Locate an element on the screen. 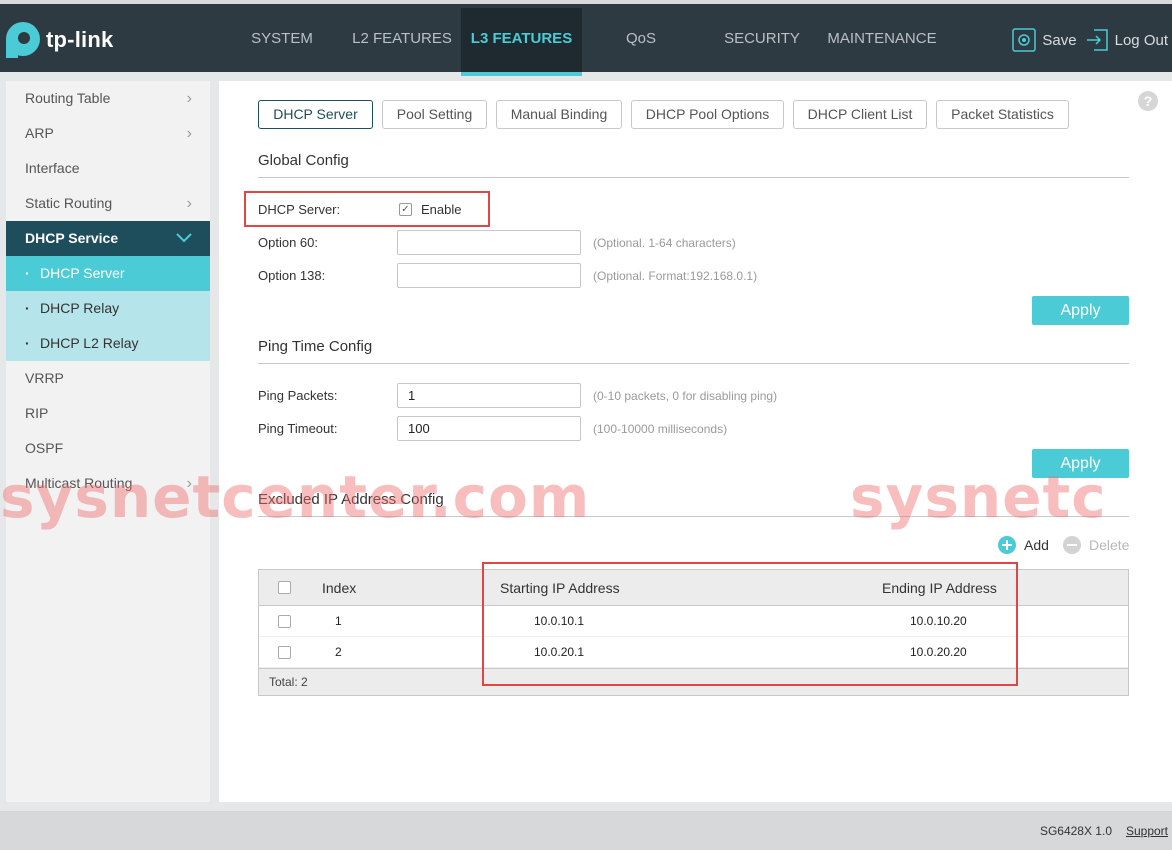  sidebar-item-routing-table: Routing Table › is located at coordinates (108, 98).